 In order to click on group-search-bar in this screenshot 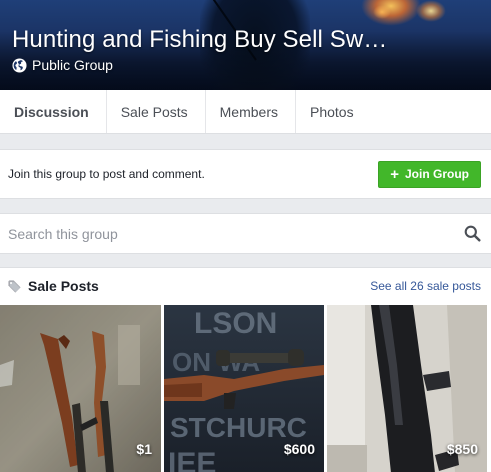, I will do `click(245, 233)`.